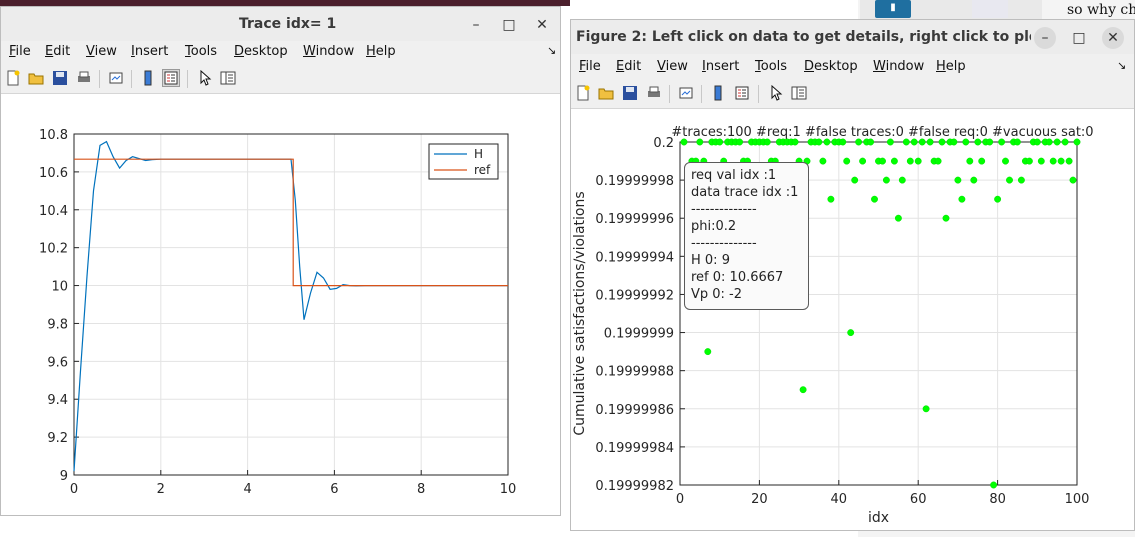 This screenshot has height=537, width=1135. I want to click on y-tick-label: 9.2, so click(57, 438).